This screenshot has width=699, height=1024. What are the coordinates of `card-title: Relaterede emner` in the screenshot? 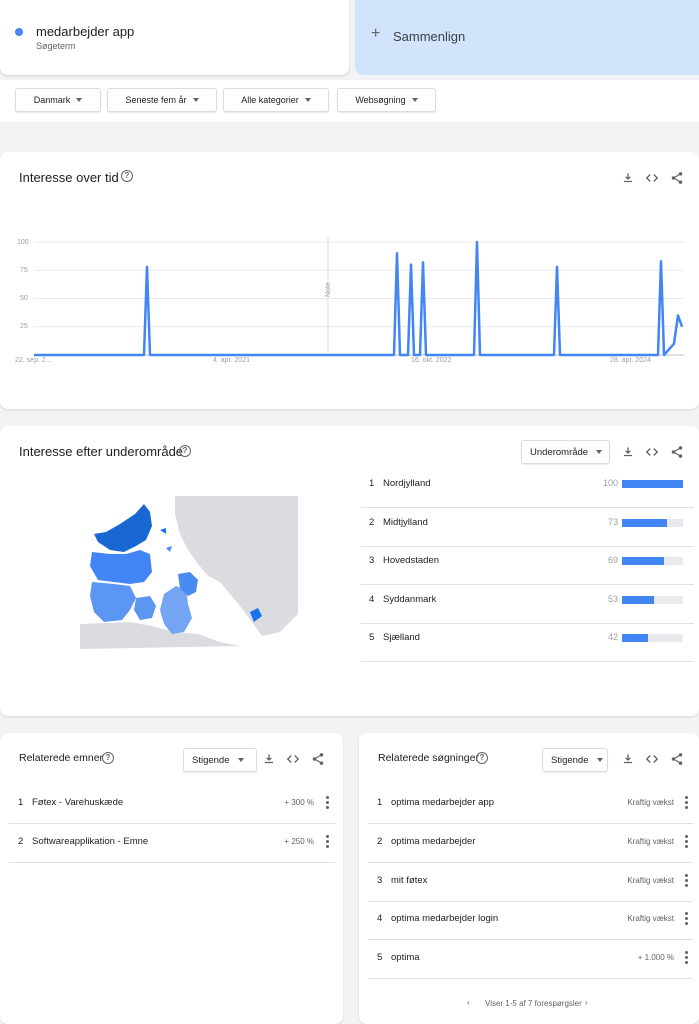 It's located at (61, 758).